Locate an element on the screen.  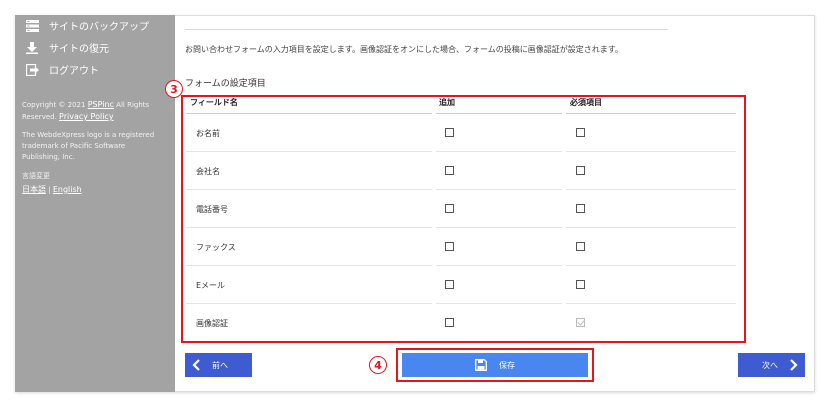
language-switch: 日本語 | English is located at coordinates (52, 189).